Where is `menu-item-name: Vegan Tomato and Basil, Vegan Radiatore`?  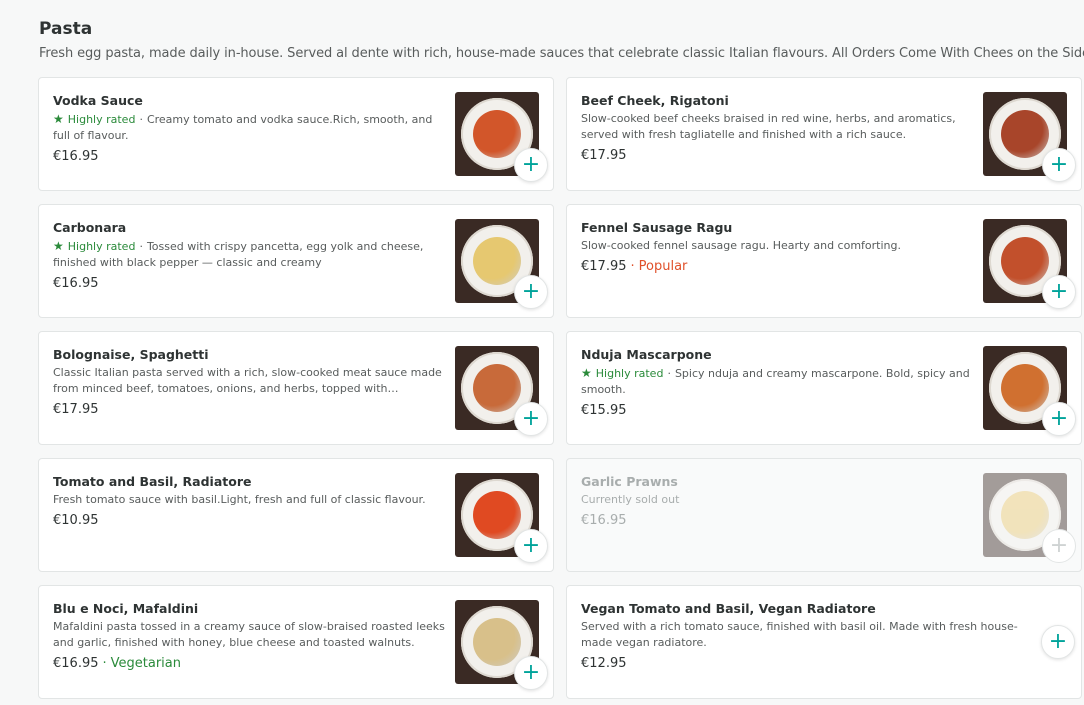
menu-item-name: Vegan Tomato and Basil, Vegan Radiatore is located at coordinates (728, 608).